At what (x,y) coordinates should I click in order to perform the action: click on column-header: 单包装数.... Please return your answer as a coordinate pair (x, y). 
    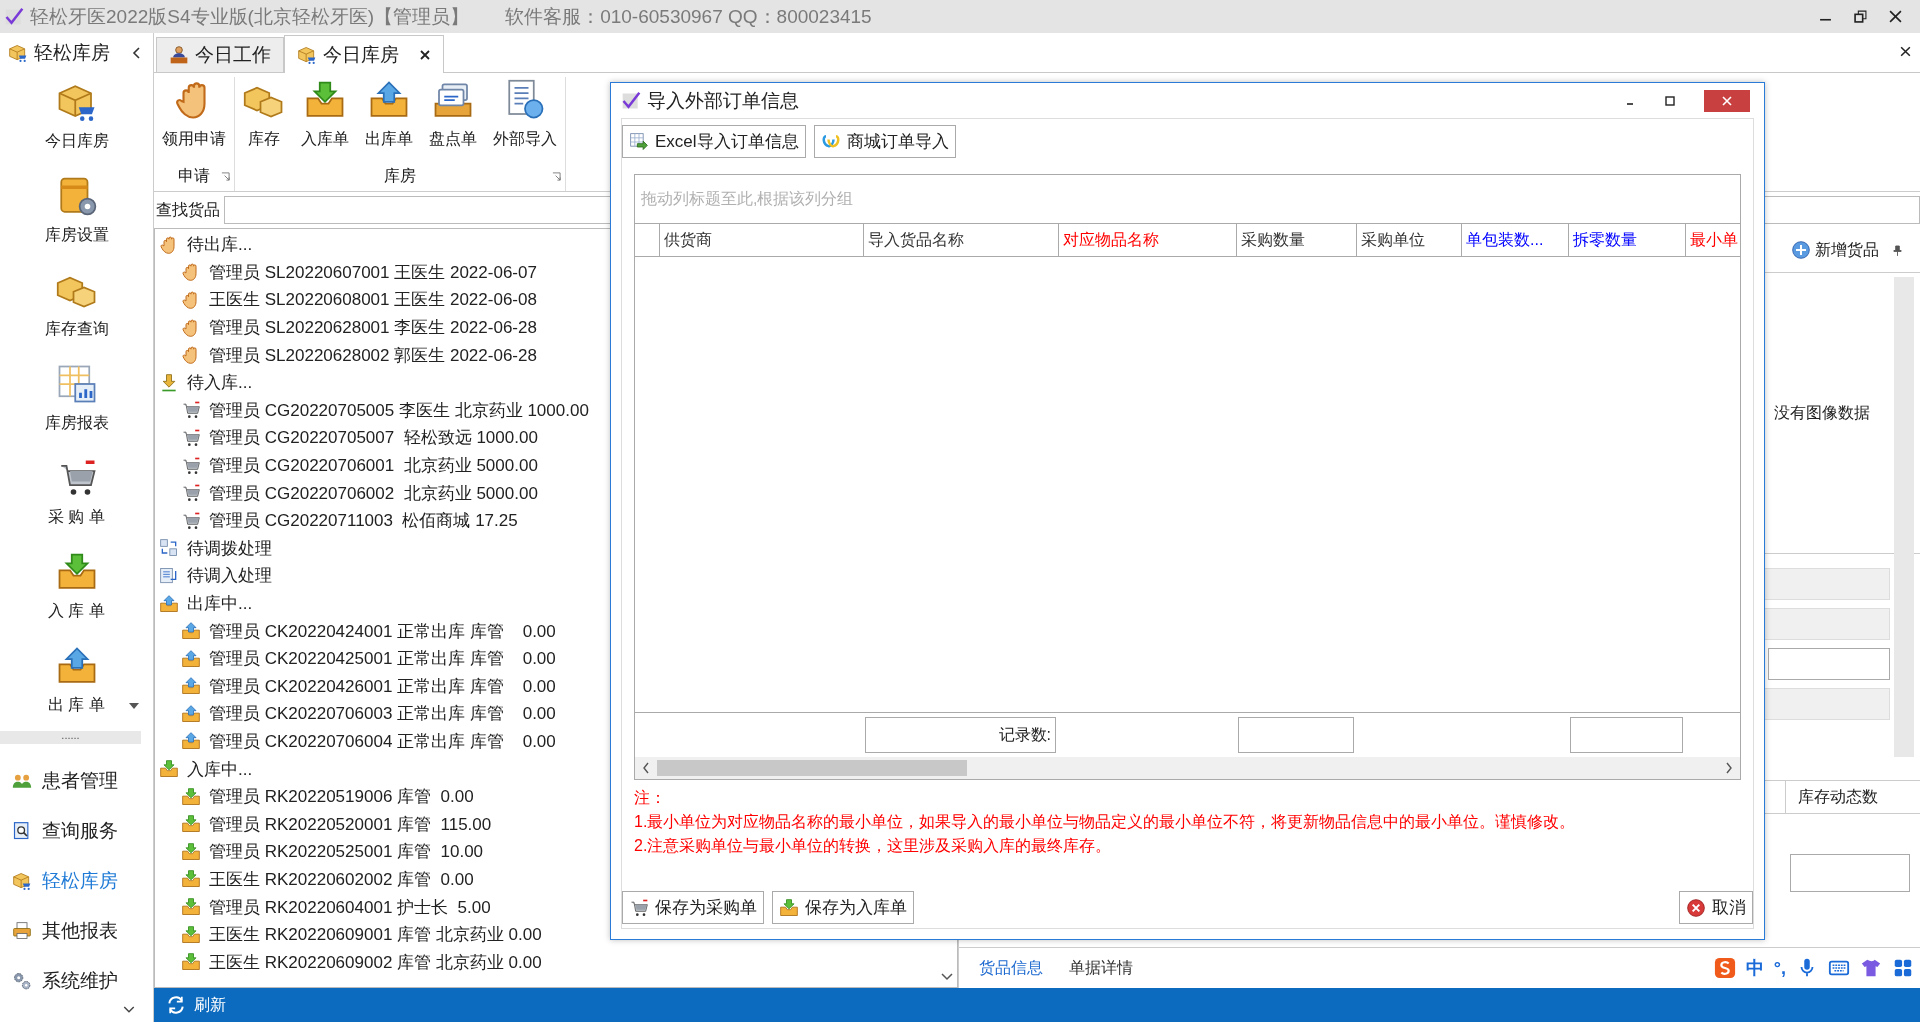
    Looking at the image, I should click on (1514, 240).